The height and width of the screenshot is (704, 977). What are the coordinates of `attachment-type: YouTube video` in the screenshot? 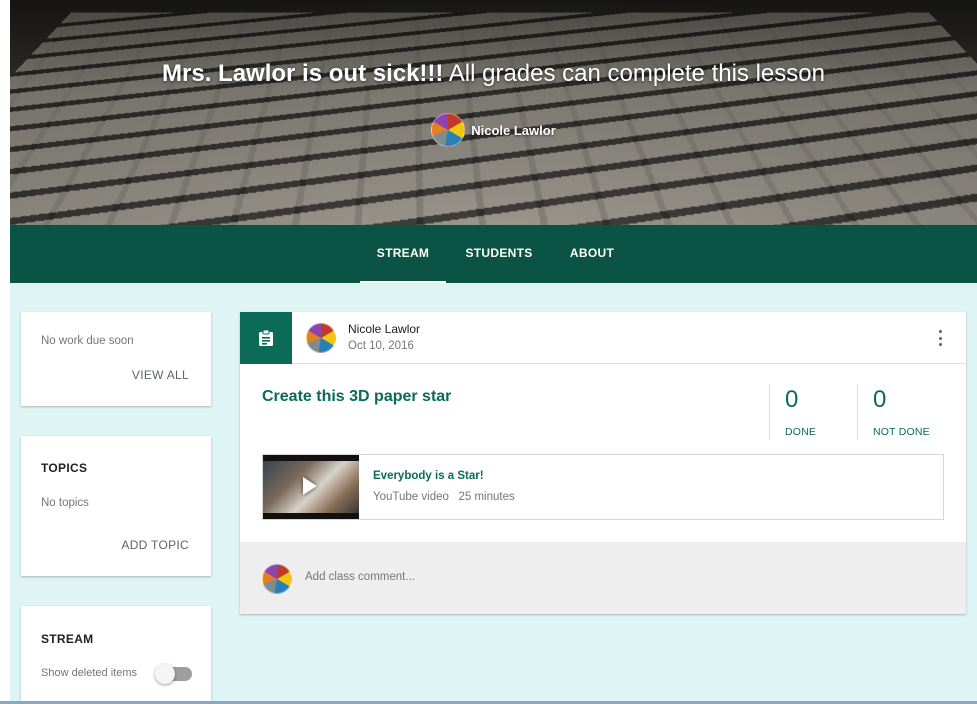 It's located at (411, 497).